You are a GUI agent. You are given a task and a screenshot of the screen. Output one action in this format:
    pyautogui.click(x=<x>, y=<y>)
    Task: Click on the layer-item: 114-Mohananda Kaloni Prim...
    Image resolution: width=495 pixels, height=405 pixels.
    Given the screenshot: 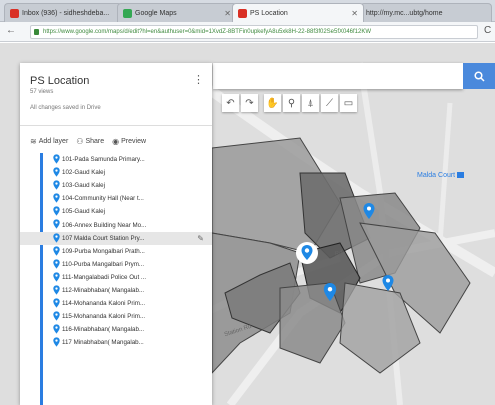 What is the action you would take?
    pyautogui.click(x=116, y=303)
    